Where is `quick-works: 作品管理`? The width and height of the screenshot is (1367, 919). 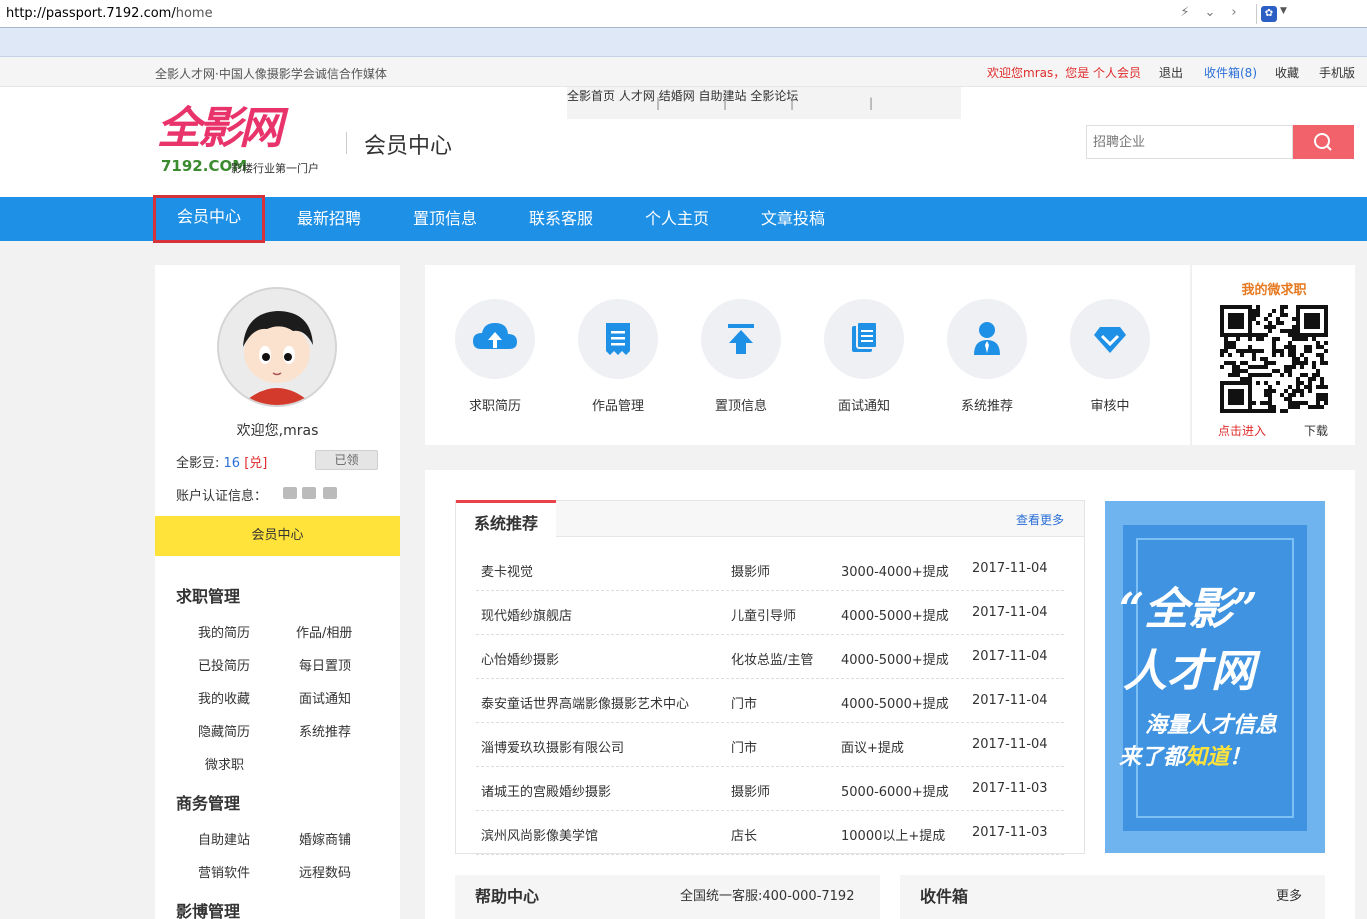 quick-works: 作品管理 is located at coordinates (618, 356).